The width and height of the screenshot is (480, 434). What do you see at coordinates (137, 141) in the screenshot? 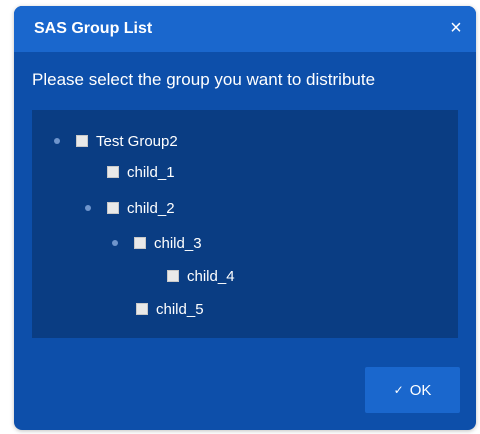
I see `tree-node-label: Test Group2` at bounding box center [137, 141].